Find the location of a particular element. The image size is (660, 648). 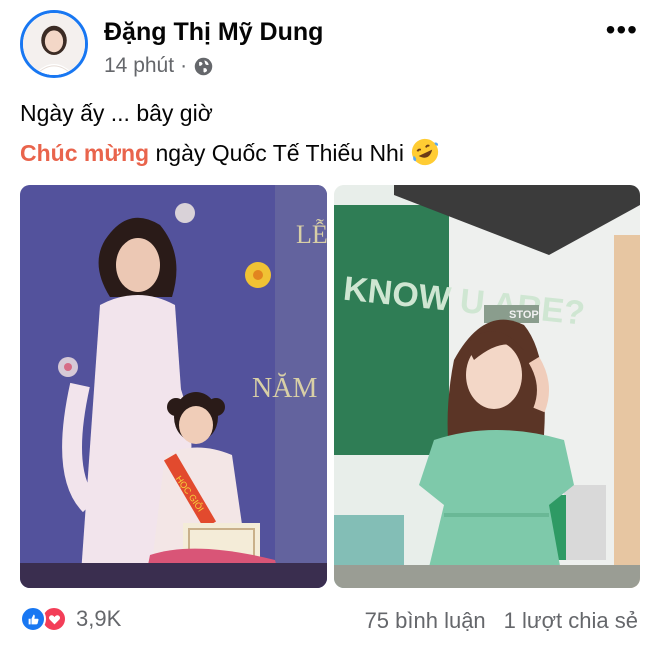

post-meta: 14 phút · is located at coordinates (159, 66).